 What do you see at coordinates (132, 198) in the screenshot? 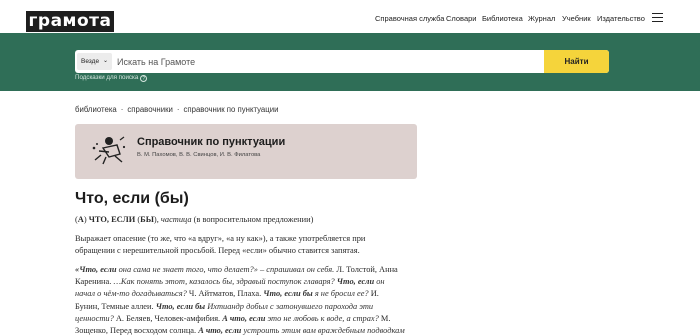
I see `article-title: Что, если (бы)` at bounding box center [132, 198].